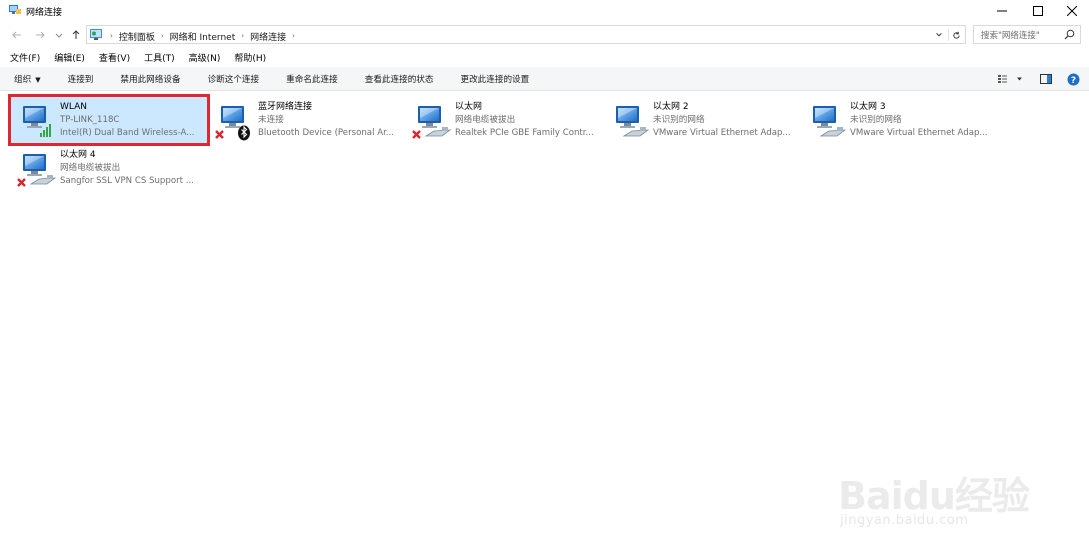  I want to click on connection-name: 以太网 3, so click(868, 107).